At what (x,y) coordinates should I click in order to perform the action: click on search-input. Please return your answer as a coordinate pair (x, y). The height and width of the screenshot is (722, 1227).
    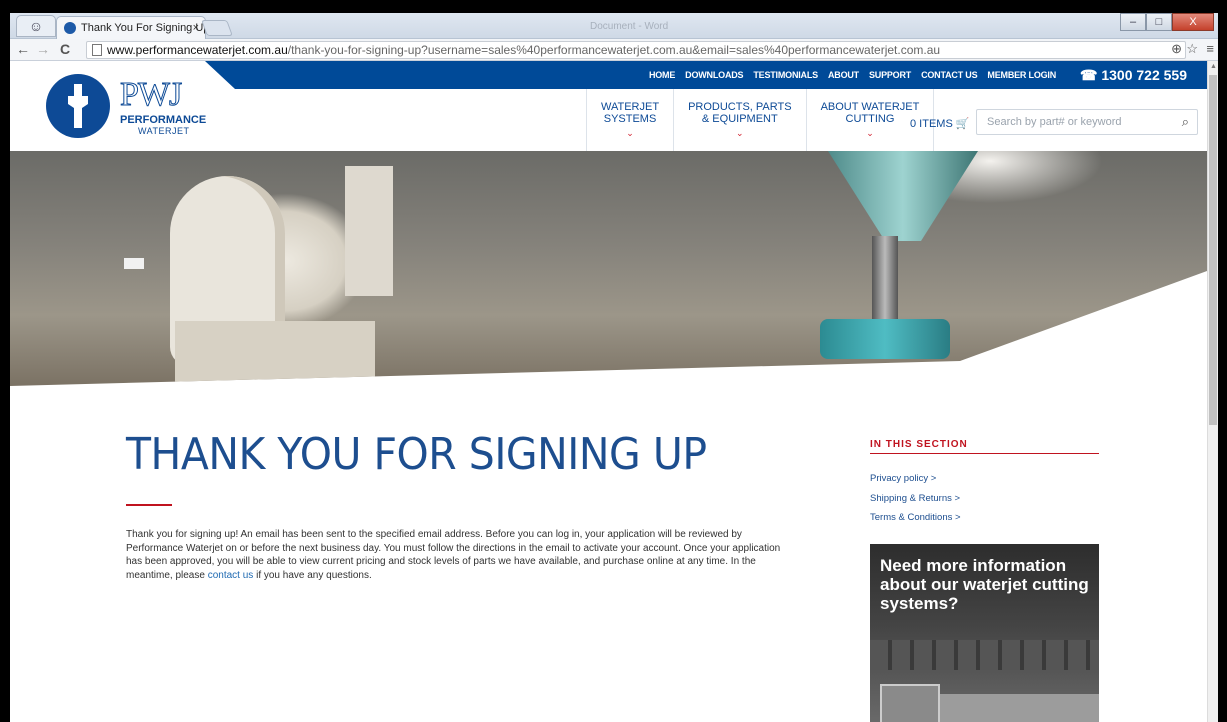
    Looking at the image, I should click on (1072, 122).